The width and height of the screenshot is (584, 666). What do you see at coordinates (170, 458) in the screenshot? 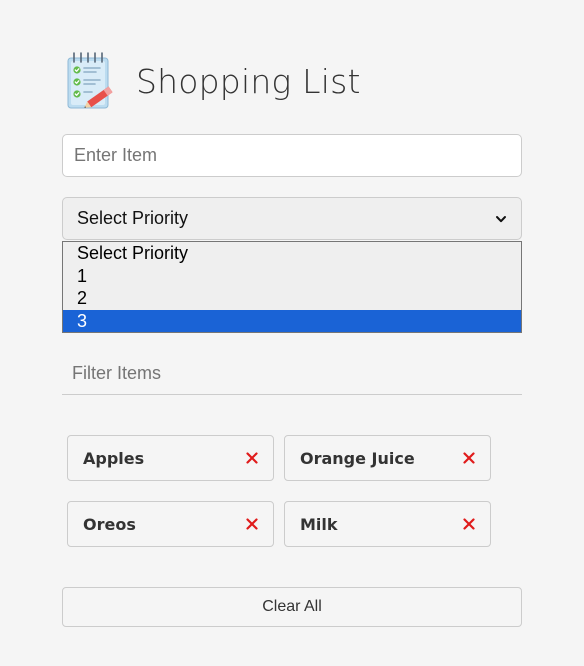
I see `list-item: Apples` at bounding box center [170, 458].